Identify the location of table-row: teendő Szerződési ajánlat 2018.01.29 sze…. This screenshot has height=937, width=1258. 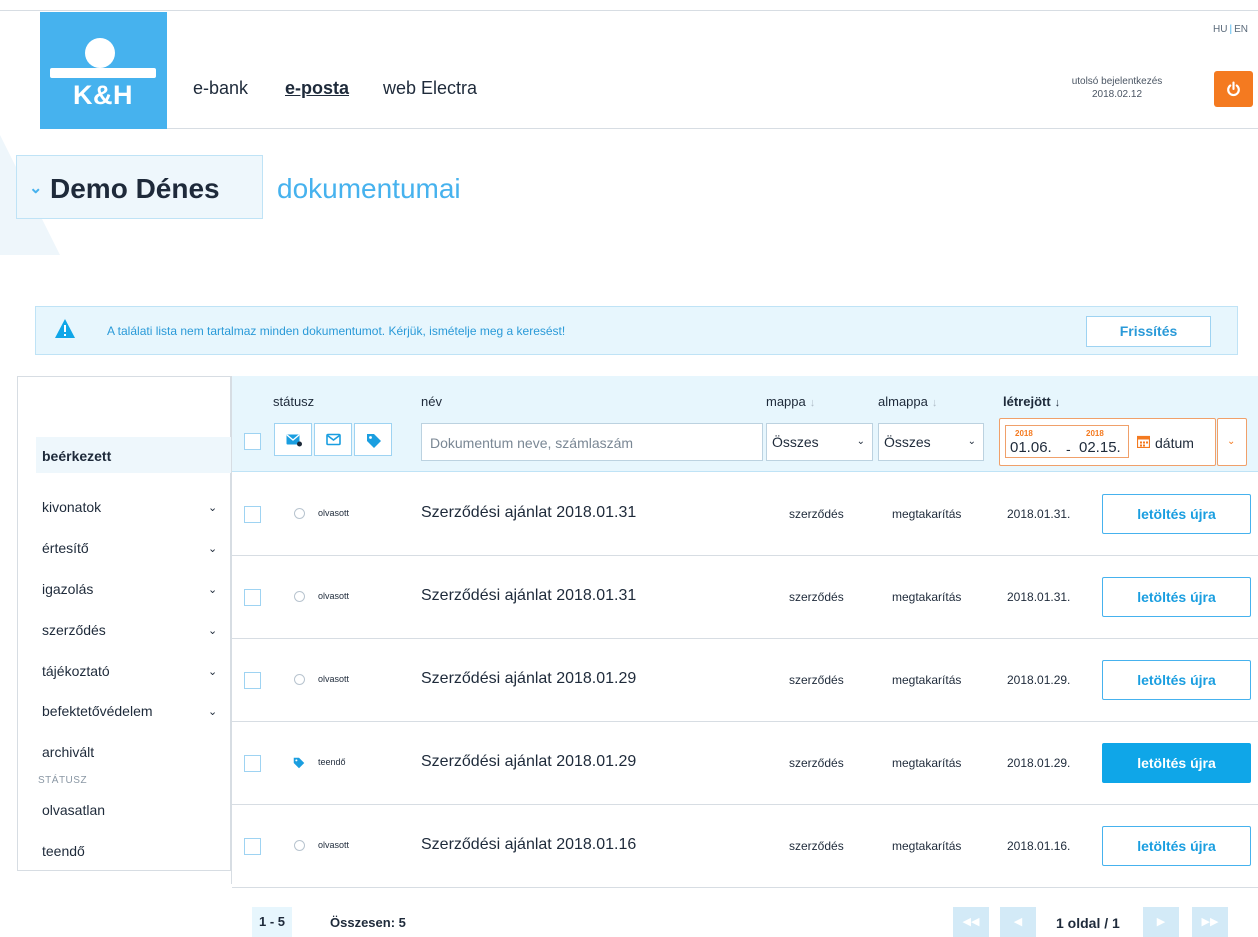
(745, 763).